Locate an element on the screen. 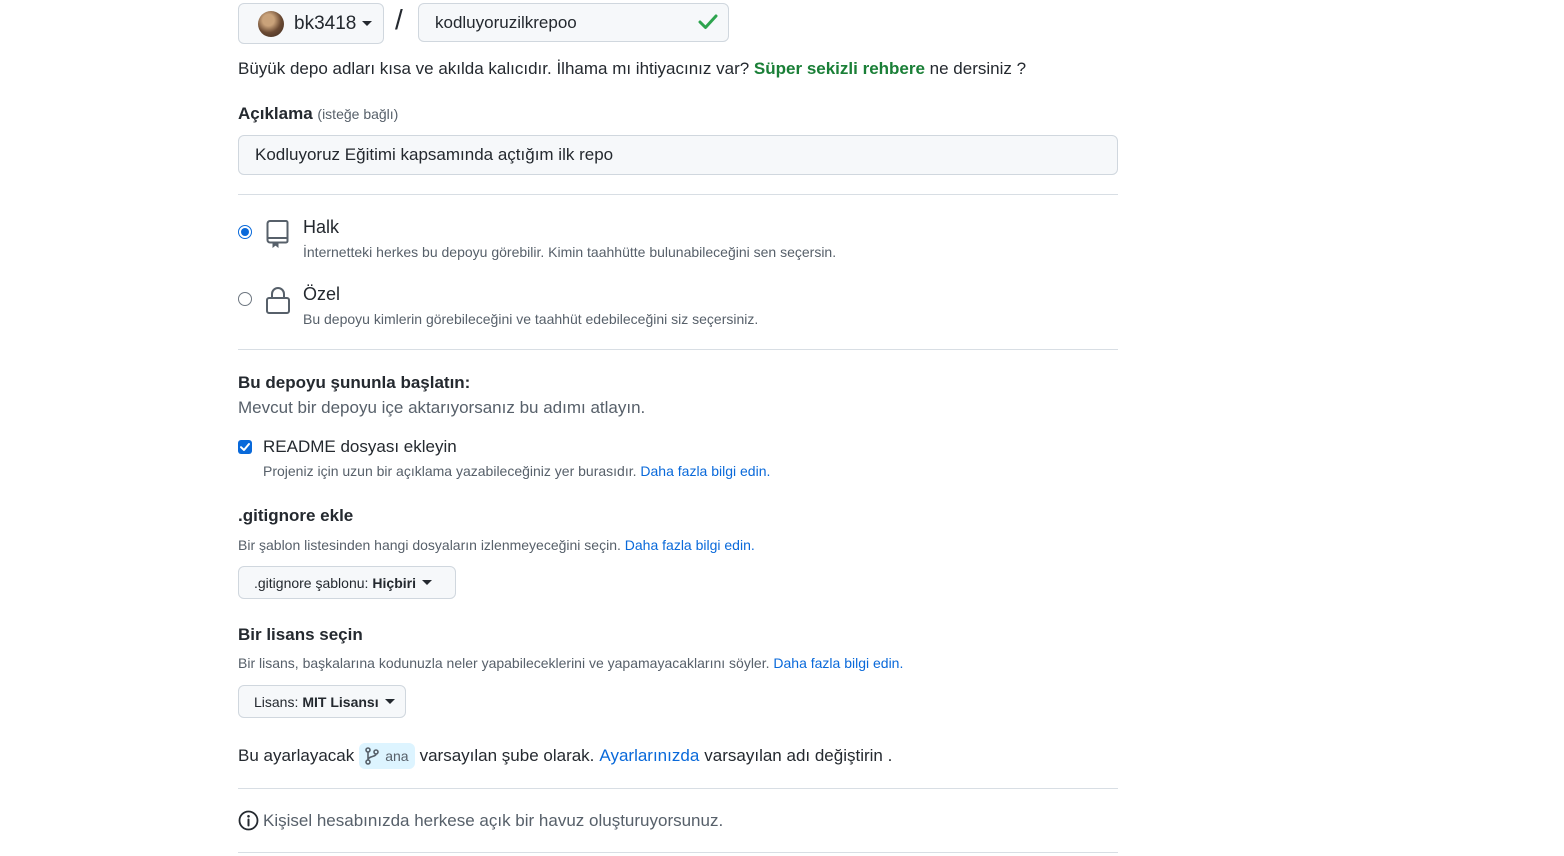 The width and height of the screenshot is (1564, 856). gitignore-template-dropdown: .gitignore şablonu: Hiçbiri is located at coordinates (347, 582).